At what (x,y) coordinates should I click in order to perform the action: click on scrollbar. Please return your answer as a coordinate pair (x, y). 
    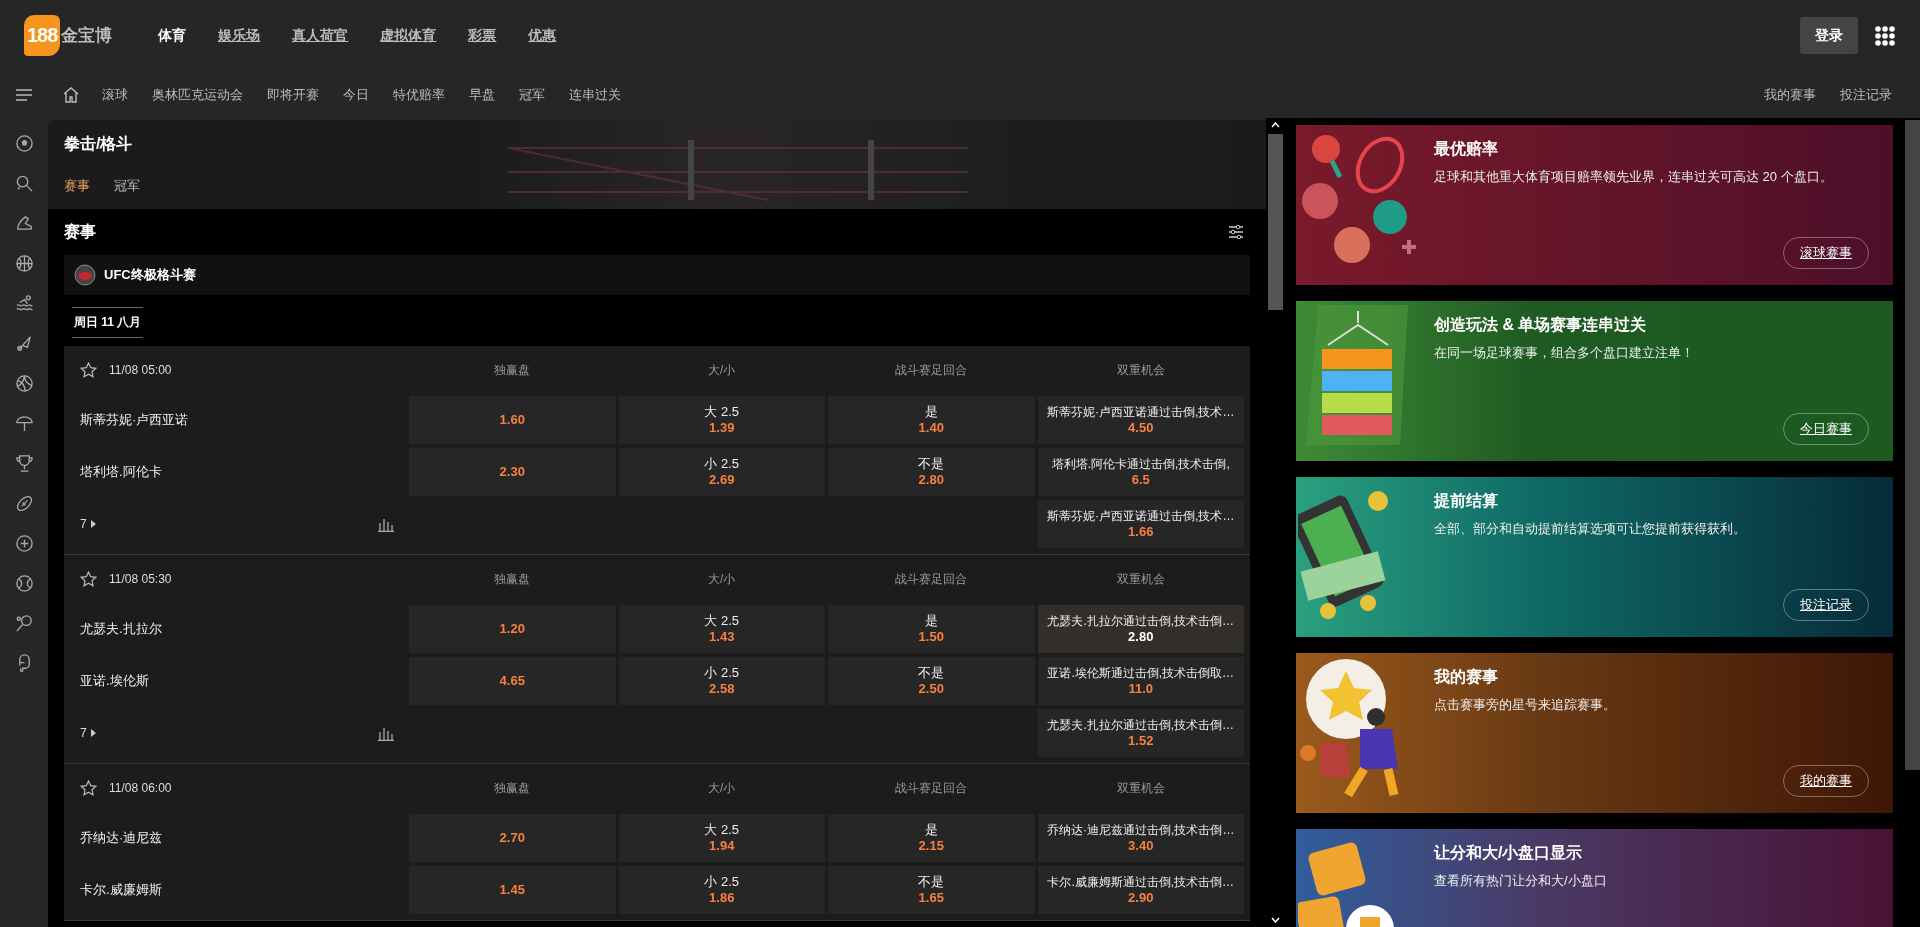
    Looking at the image, I should click on (1912, 522).